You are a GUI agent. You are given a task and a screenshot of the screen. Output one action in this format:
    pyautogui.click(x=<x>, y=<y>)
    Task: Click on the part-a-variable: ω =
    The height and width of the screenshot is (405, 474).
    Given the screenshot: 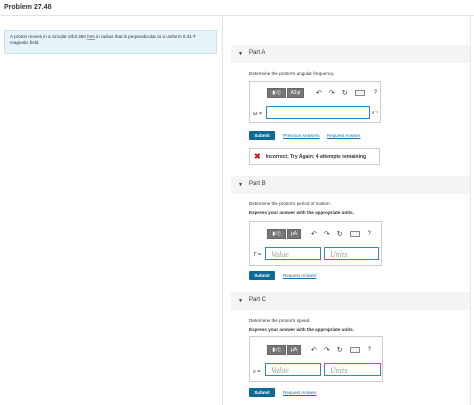 What is the action you would take?
    pyautogui.click(x=258, y=114)
    